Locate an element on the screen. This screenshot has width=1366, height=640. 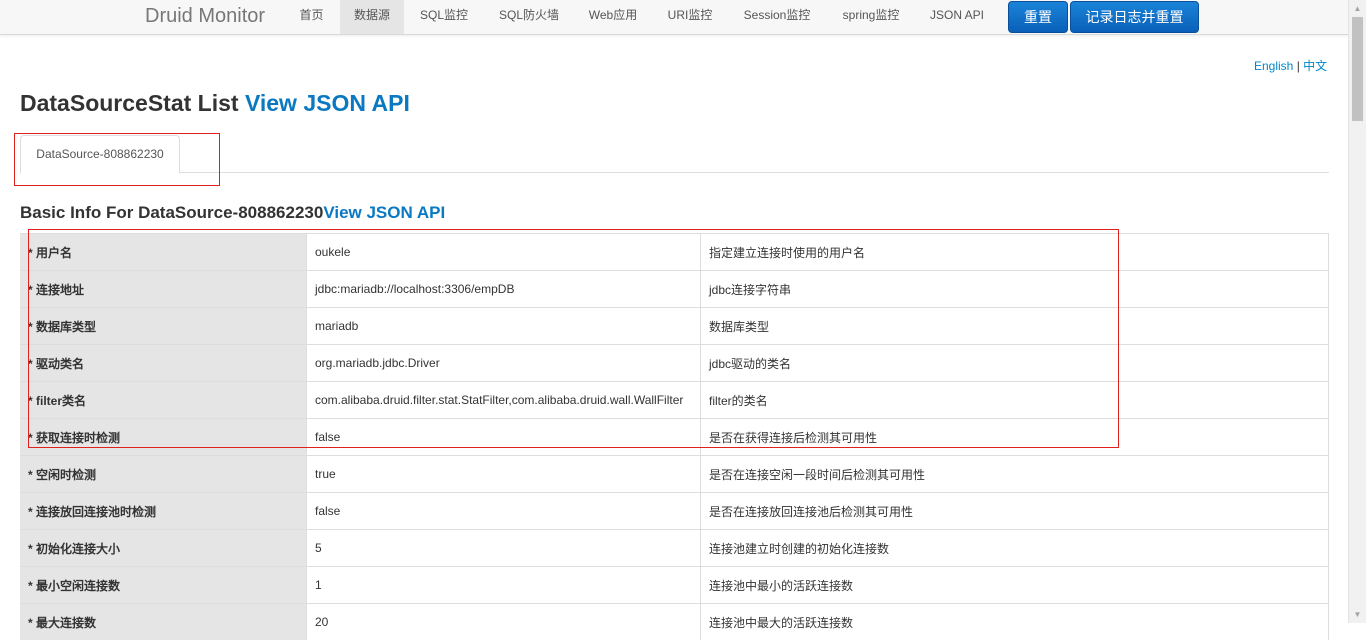
row-value: oukele is located at coordinates (504, 252).